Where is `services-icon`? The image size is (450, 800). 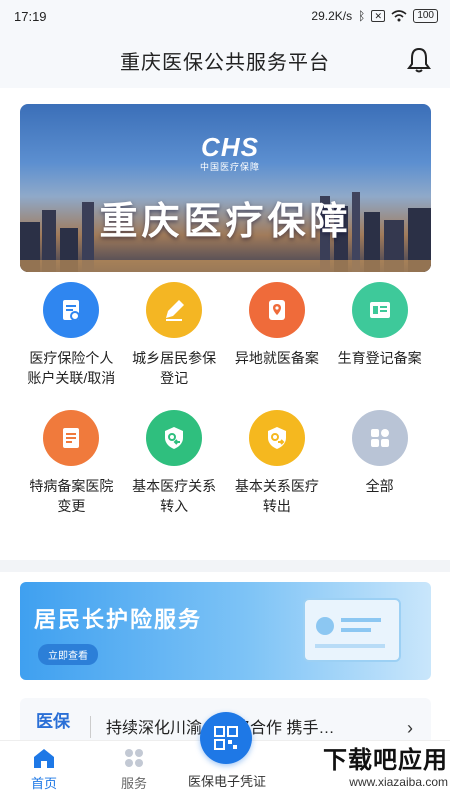
services-icon is located at coordinates (134, 758).